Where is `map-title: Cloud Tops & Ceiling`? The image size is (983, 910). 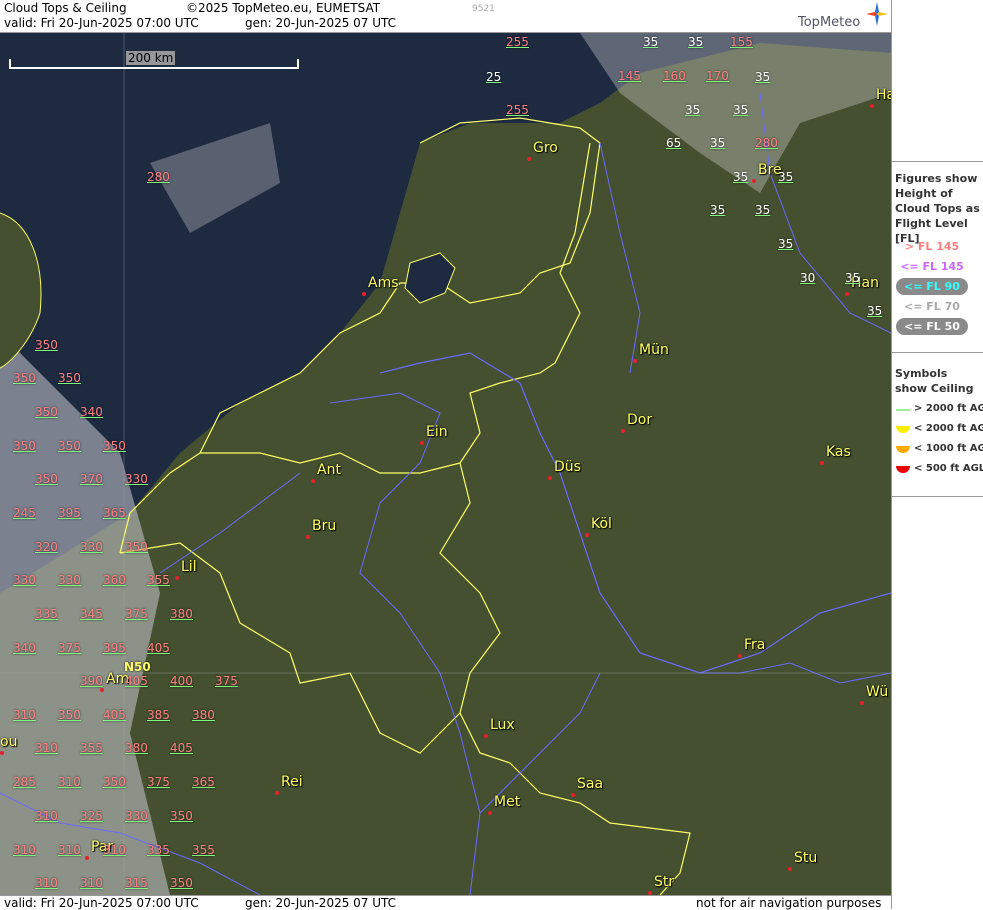
map-title: Cloud Tops & Ceiling is located at coordinates (65, 8).